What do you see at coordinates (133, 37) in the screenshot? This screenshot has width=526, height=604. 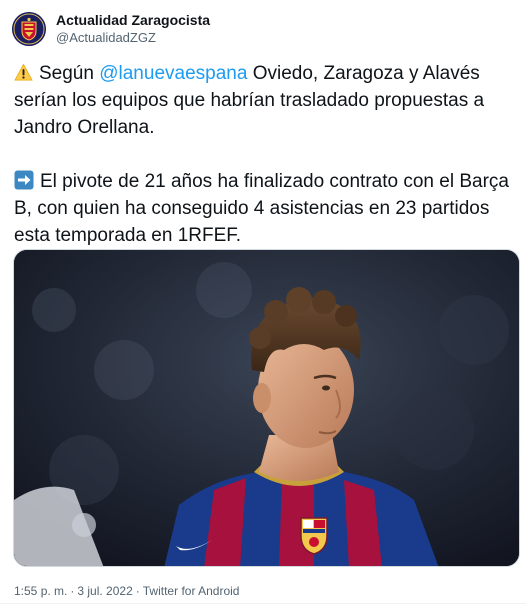 I see `account-handle: @ActualidadZGZ` at bounding box center [133, 37].